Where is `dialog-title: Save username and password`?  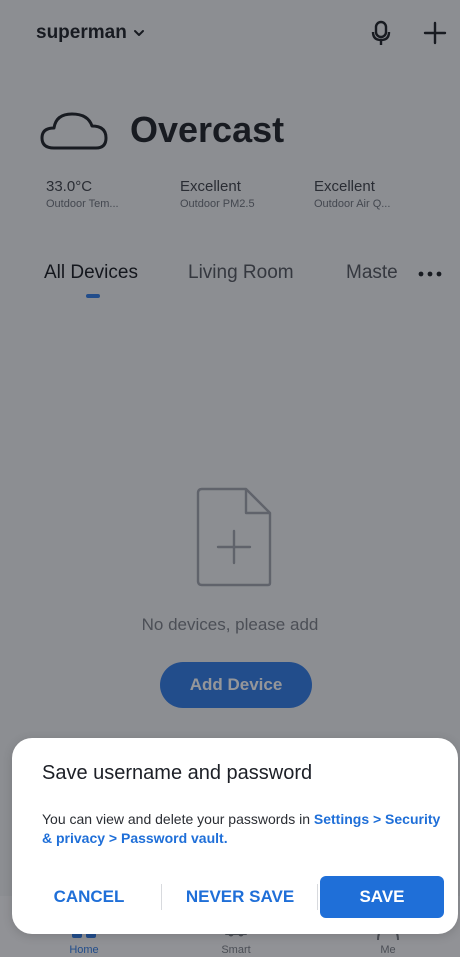
dialog-title: Save username and password is located at coordinates (177, 773).